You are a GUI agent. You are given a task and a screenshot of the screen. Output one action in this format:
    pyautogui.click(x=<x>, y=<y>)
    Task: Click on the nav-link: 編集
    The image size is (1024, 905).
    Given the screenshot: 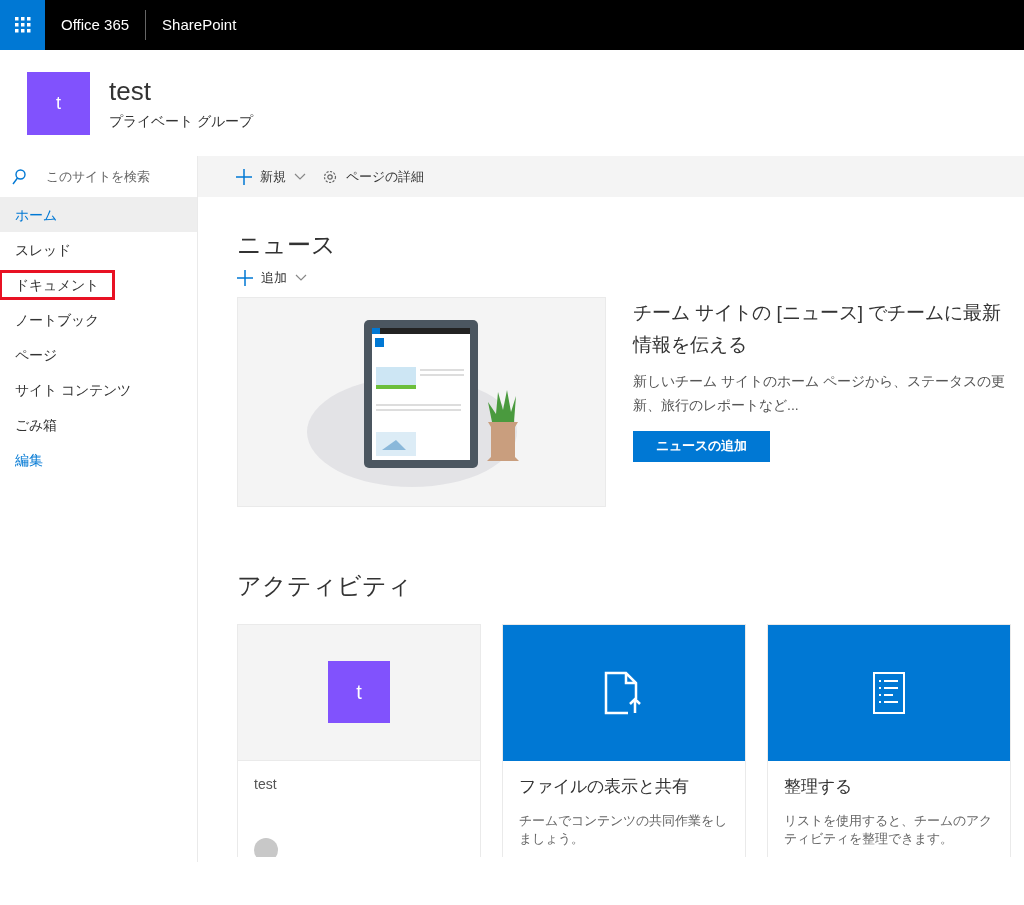 What is the action you would take?
    pyautogui.click(x=29, y=459)
    